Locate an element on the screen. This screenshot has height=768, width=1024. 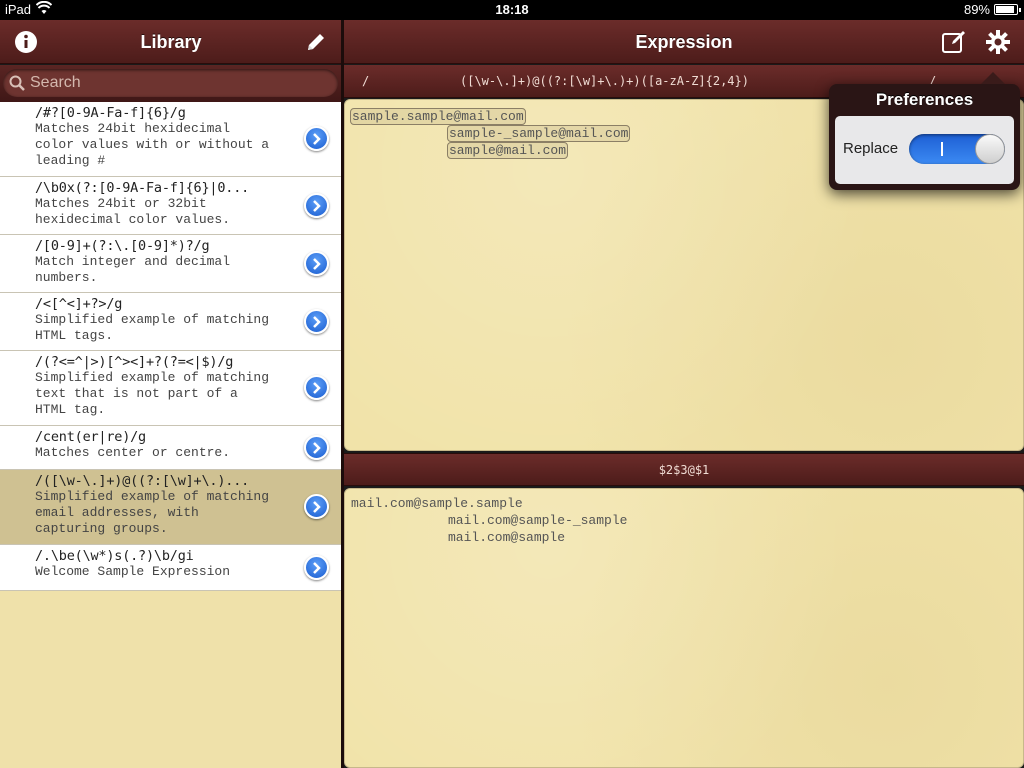
library-navbar: Library is located at coordinates (171, 42).